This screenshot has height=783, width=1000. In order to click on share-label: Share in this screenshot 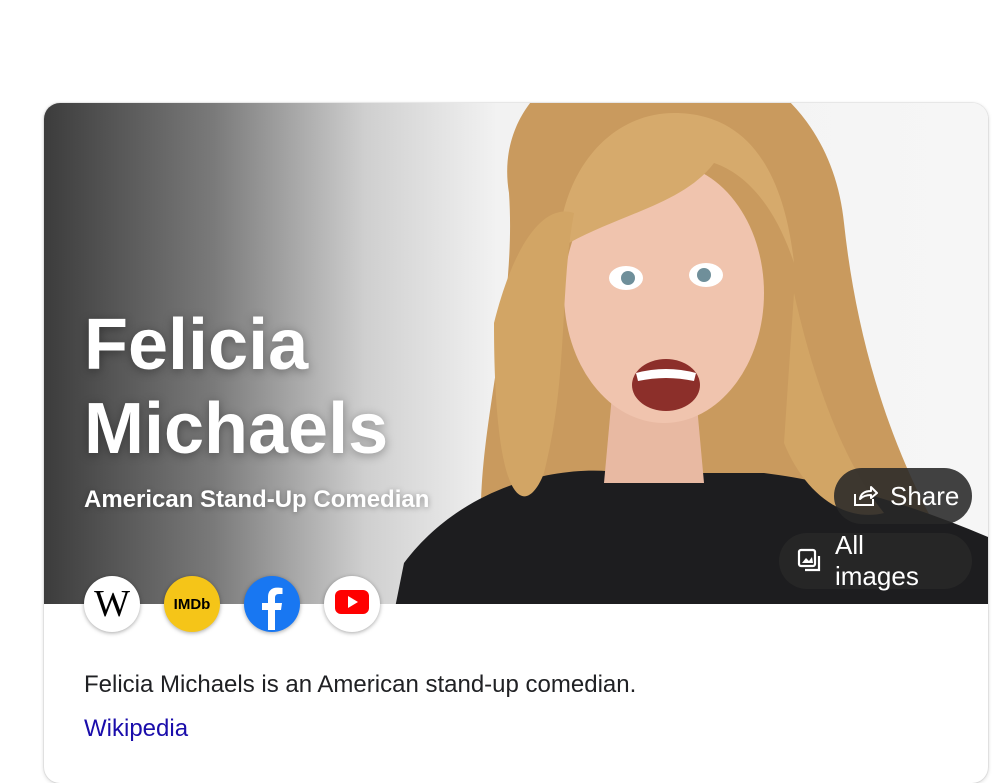, I will do `click(925, 495)`.